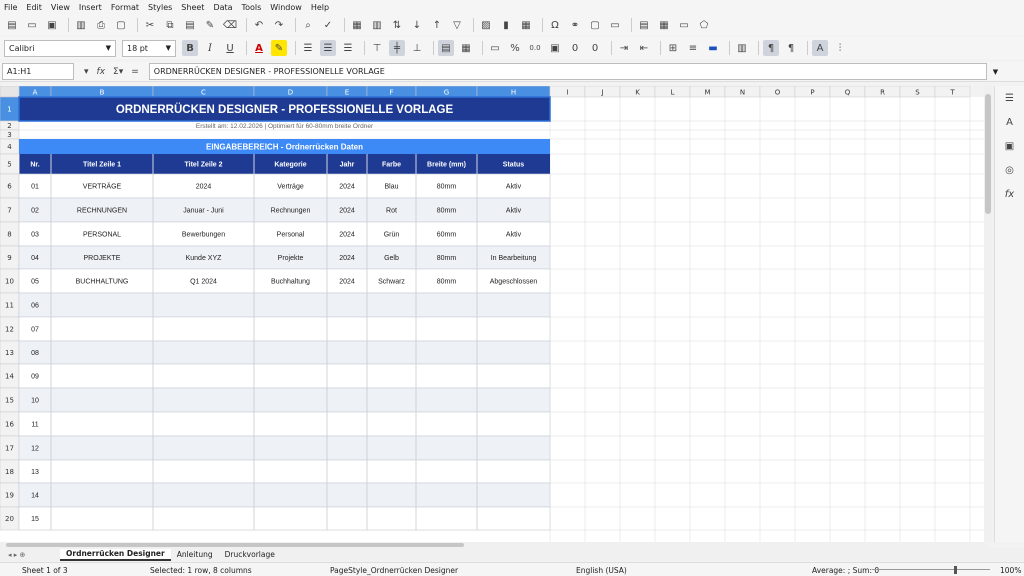 This screenshot has height=576, width=1024. What do you see at coordinates (52, 25) in the screenshot?
I see `save-icon: ▣` at bounding box center [52, 25].